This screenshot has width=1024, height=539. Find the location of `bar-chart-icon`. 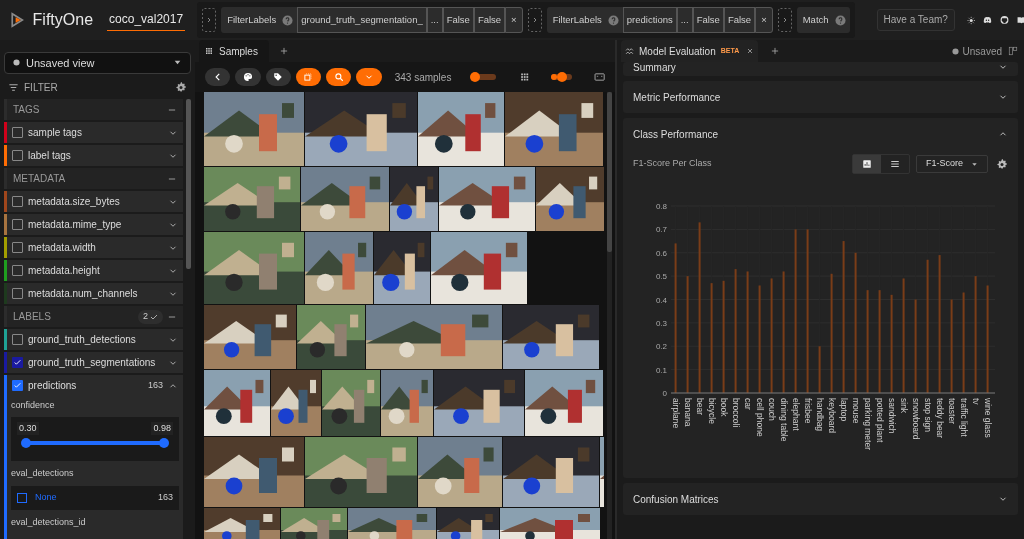

bar-chart-icon is located at coordinates (867, 164).